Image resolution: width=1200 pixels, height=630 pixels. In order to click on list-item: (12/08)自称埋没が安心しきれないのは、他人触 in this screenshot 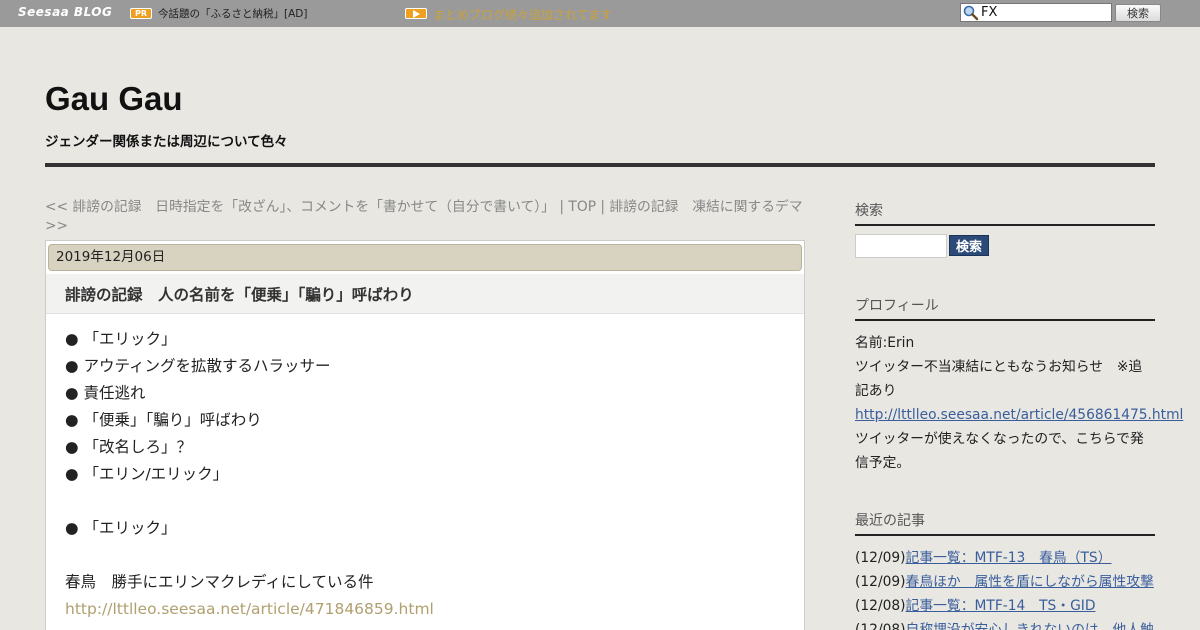, I will do `click(1005, 624)`.